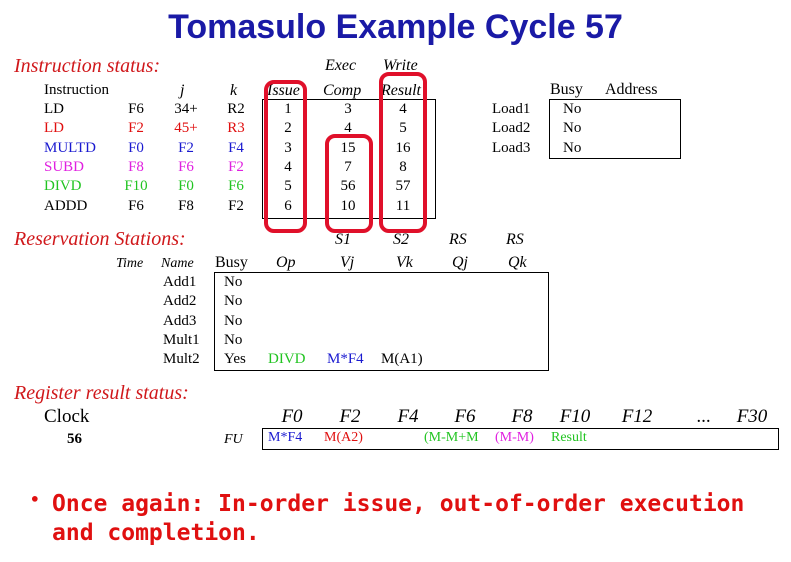  What do you see at coordinates (451, 437) in the screenshot?
I see `register-value: (M-M+M` at bounding box center [451, 437].